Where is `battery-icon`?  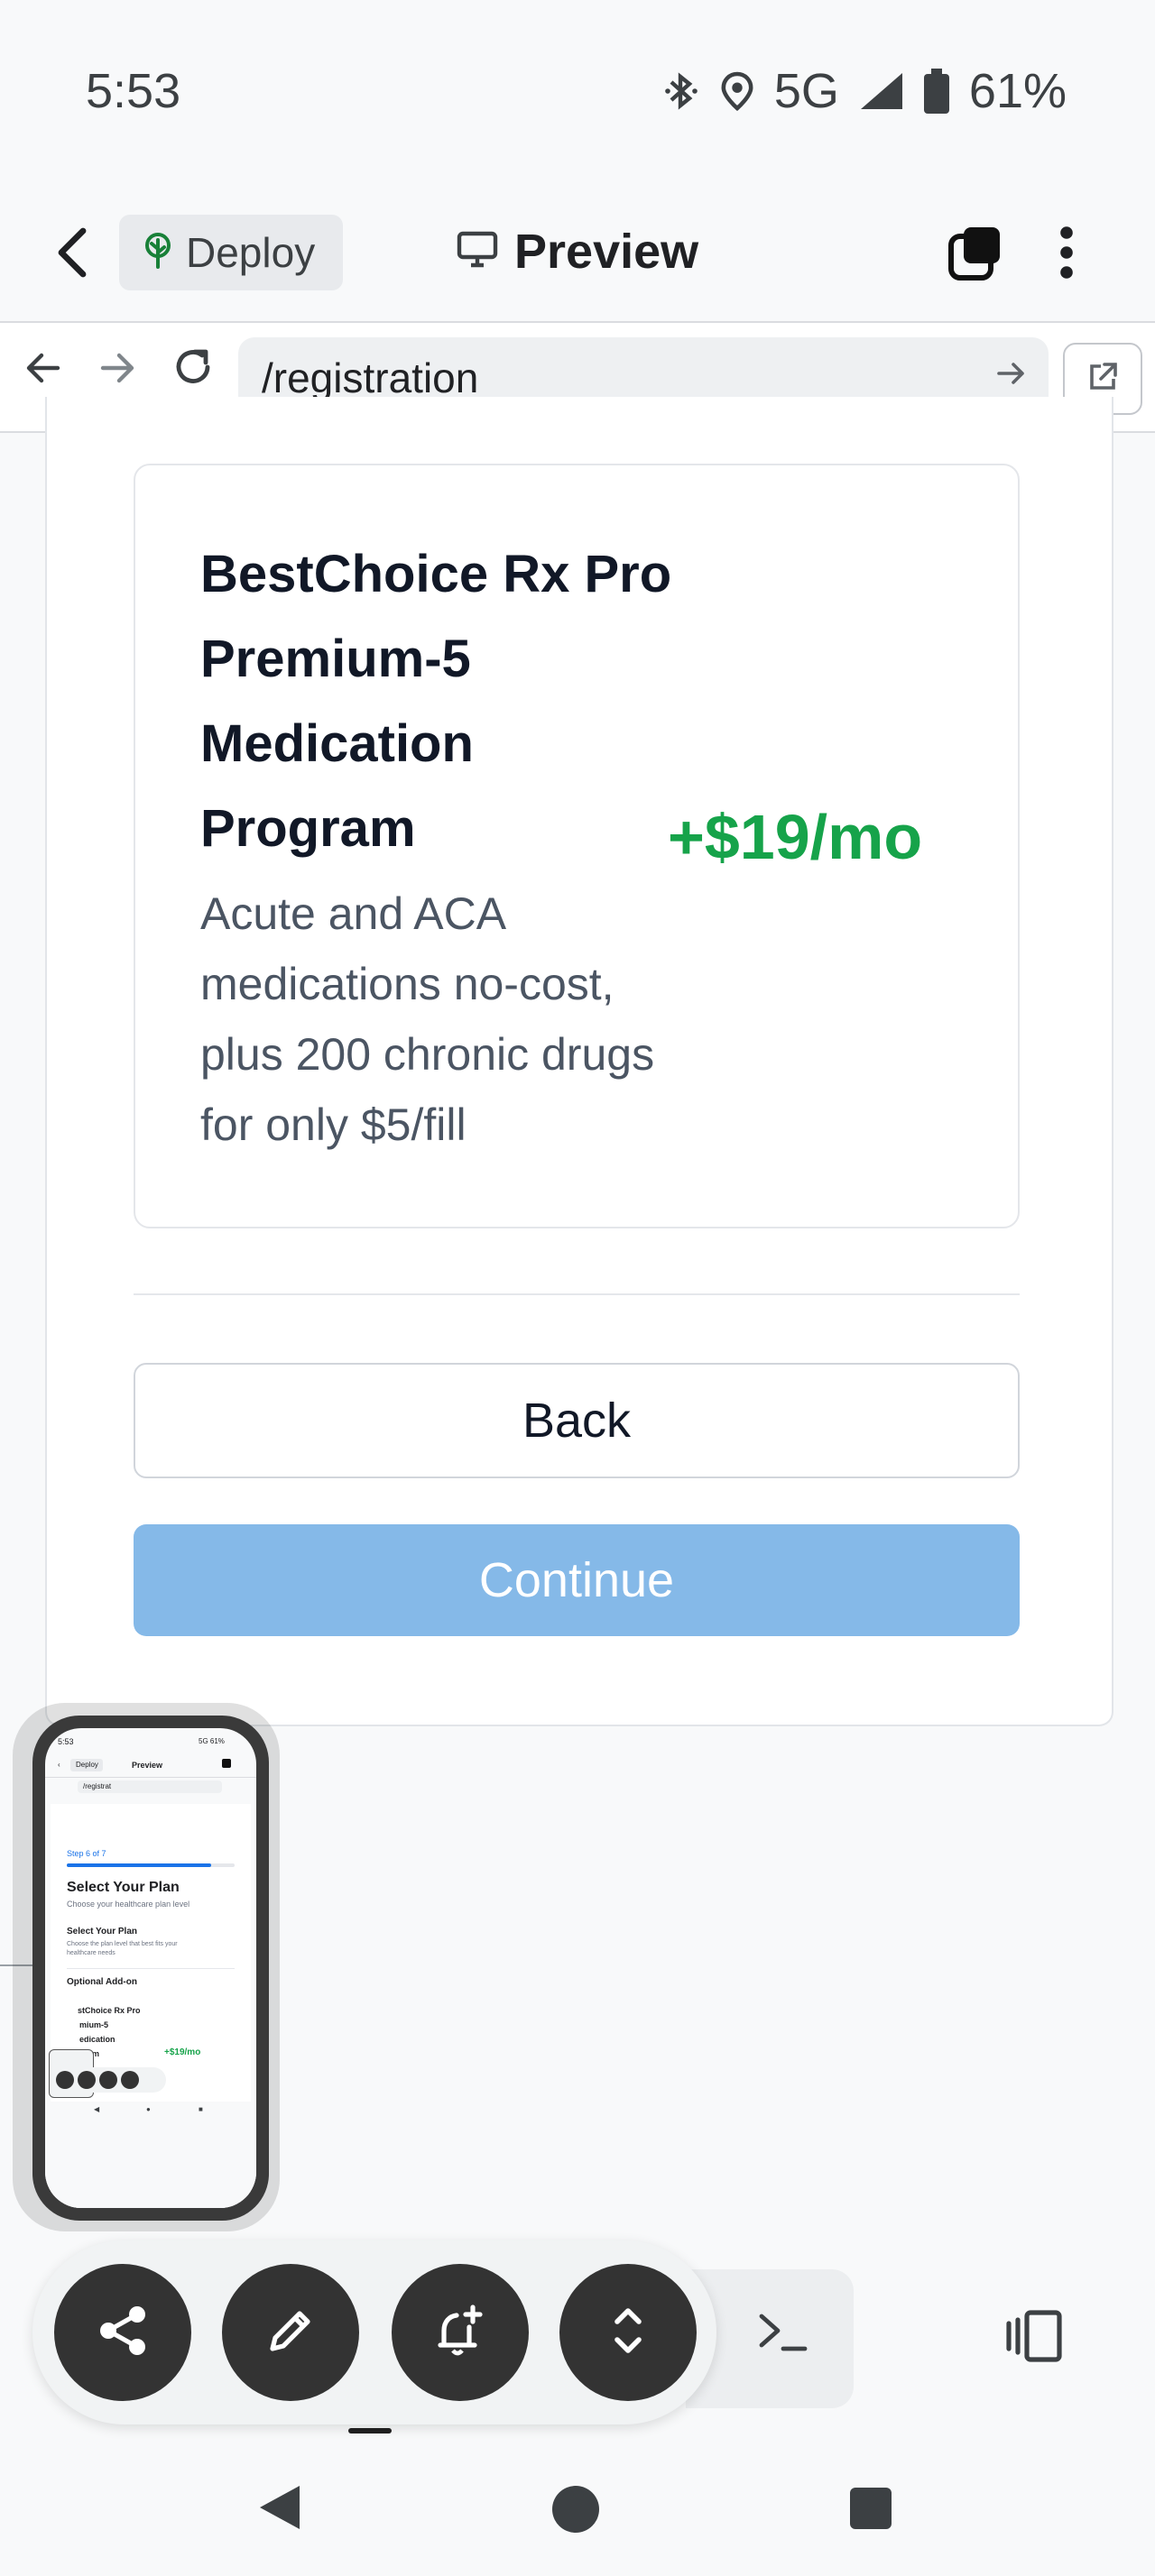
battery-icon is located at coordinates (936, 91).